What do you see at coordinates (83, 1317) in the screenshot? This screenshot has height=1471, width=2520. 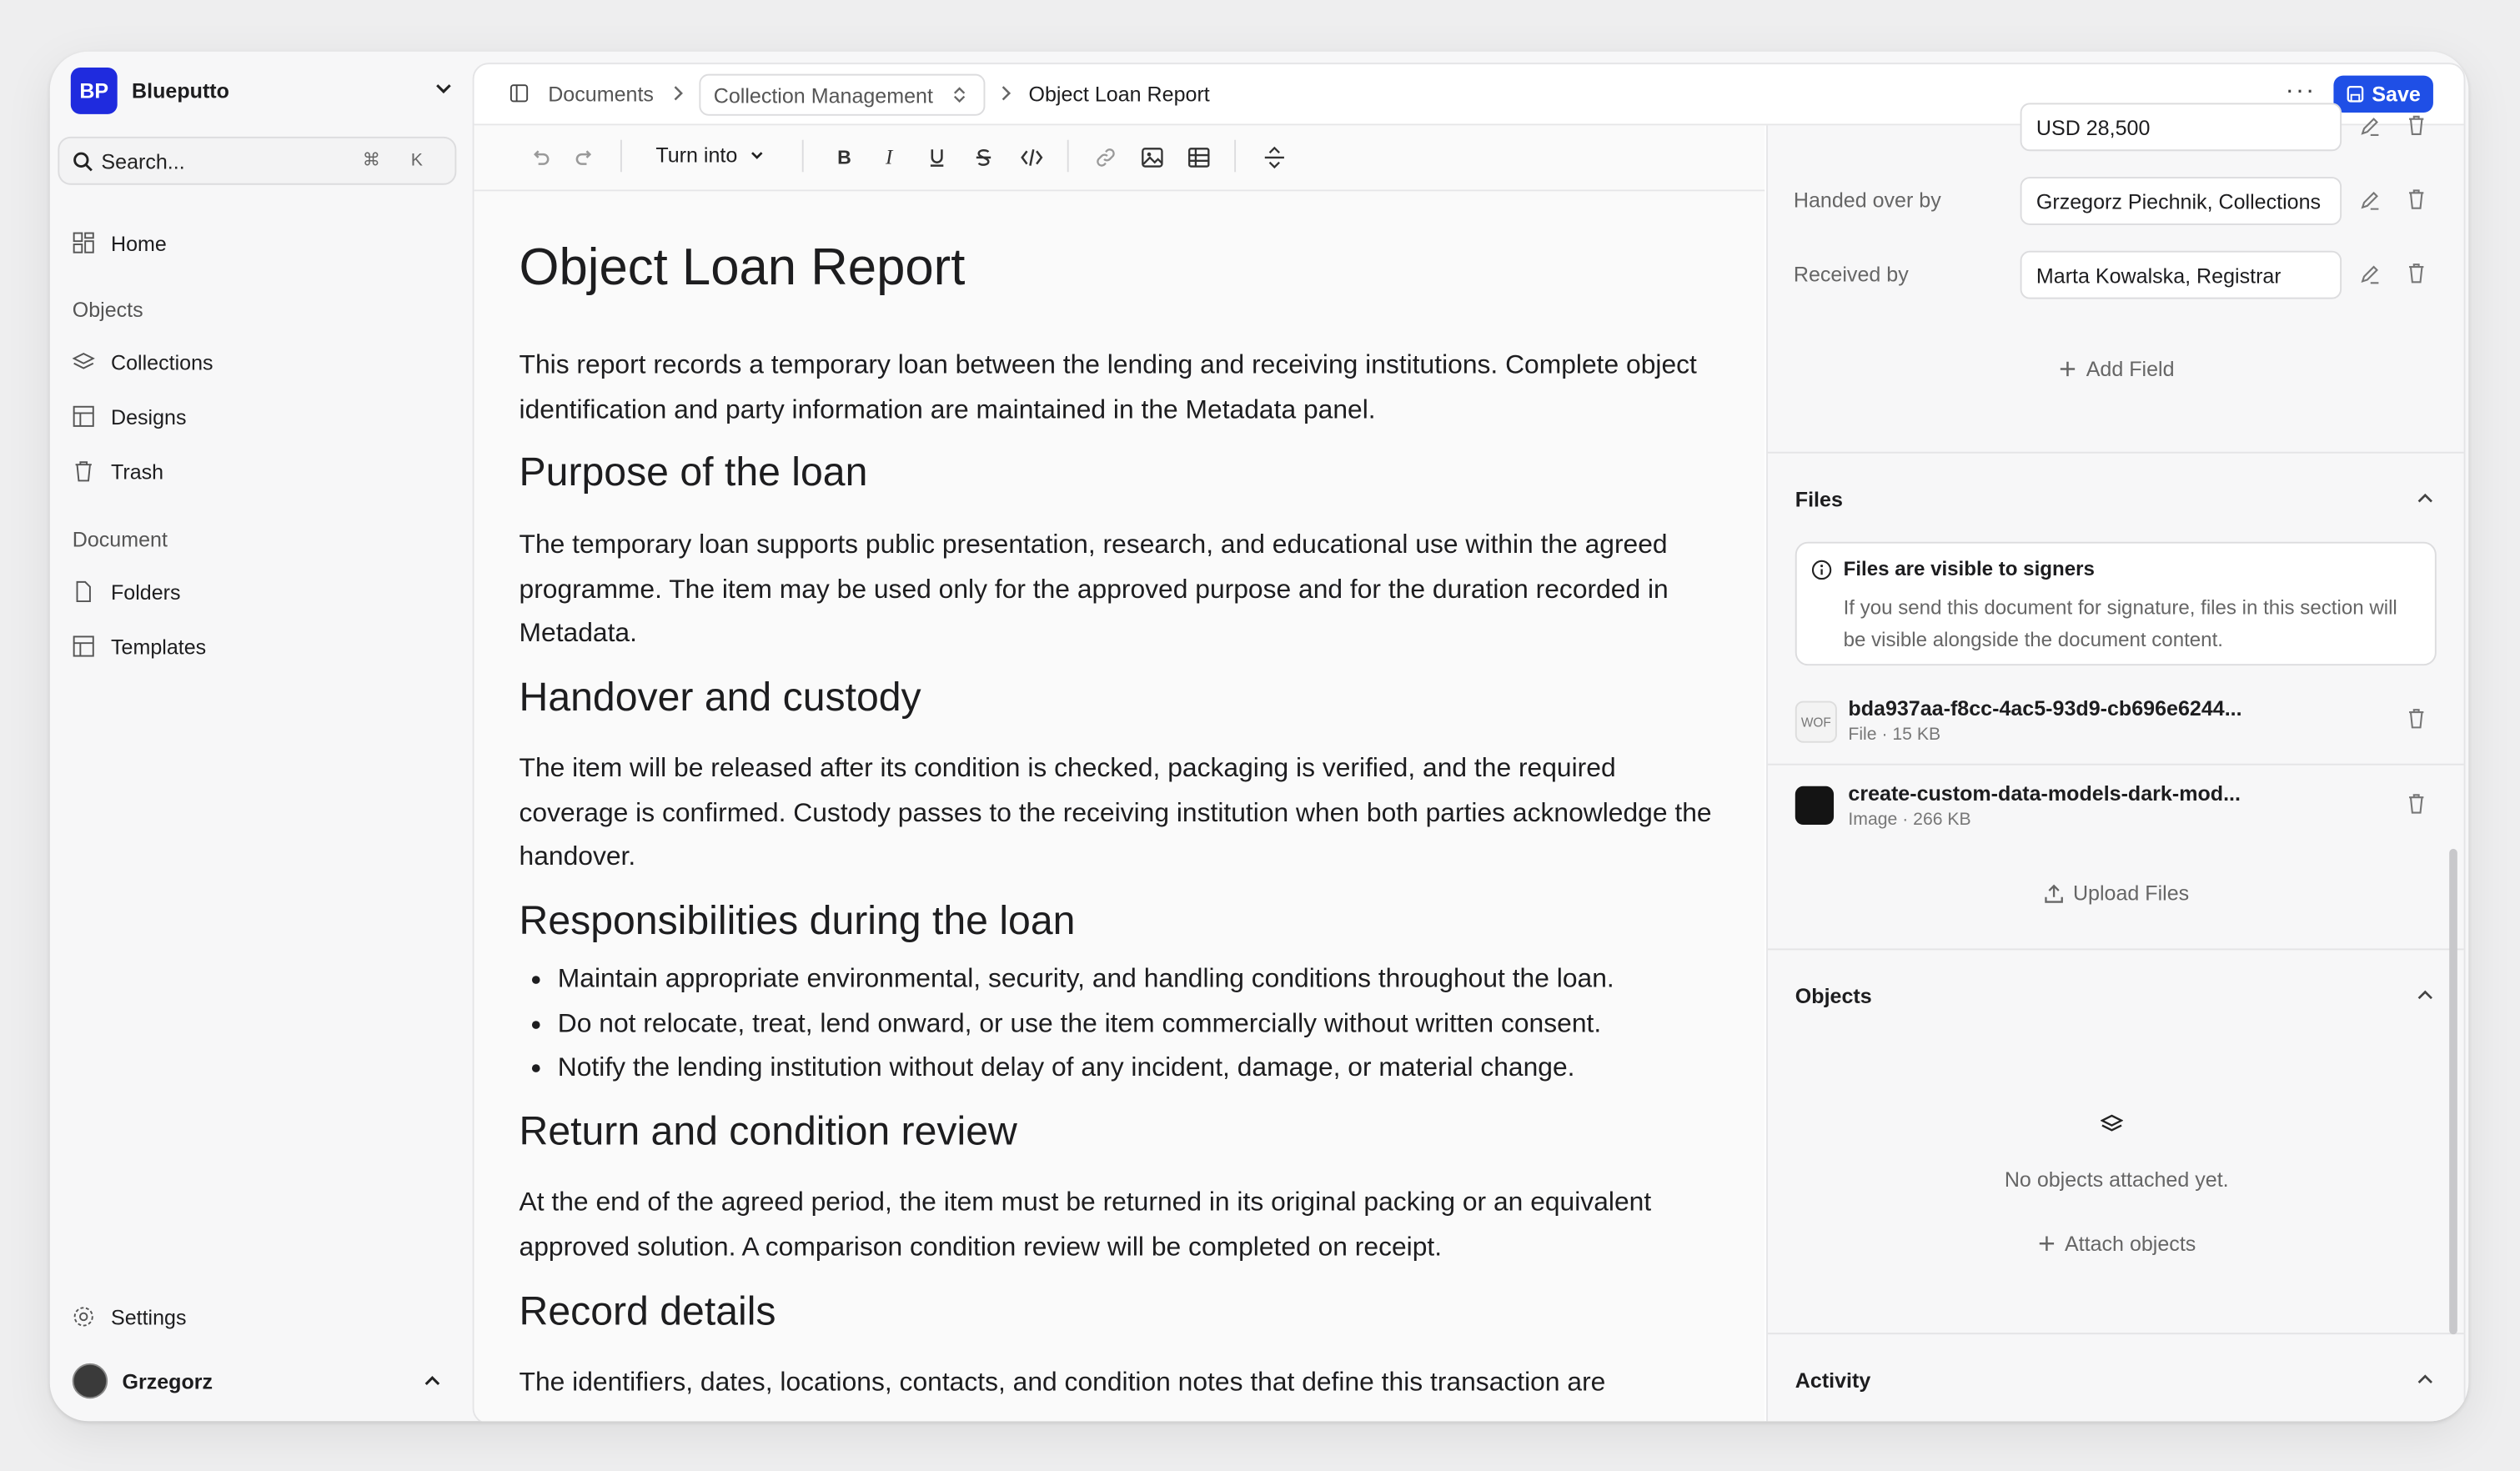 I see `gear-icon` at bounding box center [83, 1317].